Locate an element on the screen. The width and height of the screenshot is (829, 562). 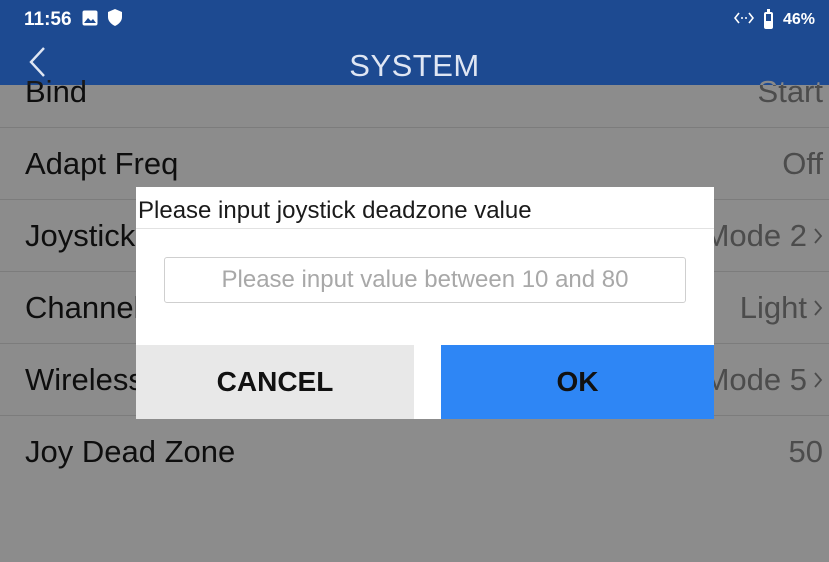
status-time: 11:56 is located at coordinates (48, 19).